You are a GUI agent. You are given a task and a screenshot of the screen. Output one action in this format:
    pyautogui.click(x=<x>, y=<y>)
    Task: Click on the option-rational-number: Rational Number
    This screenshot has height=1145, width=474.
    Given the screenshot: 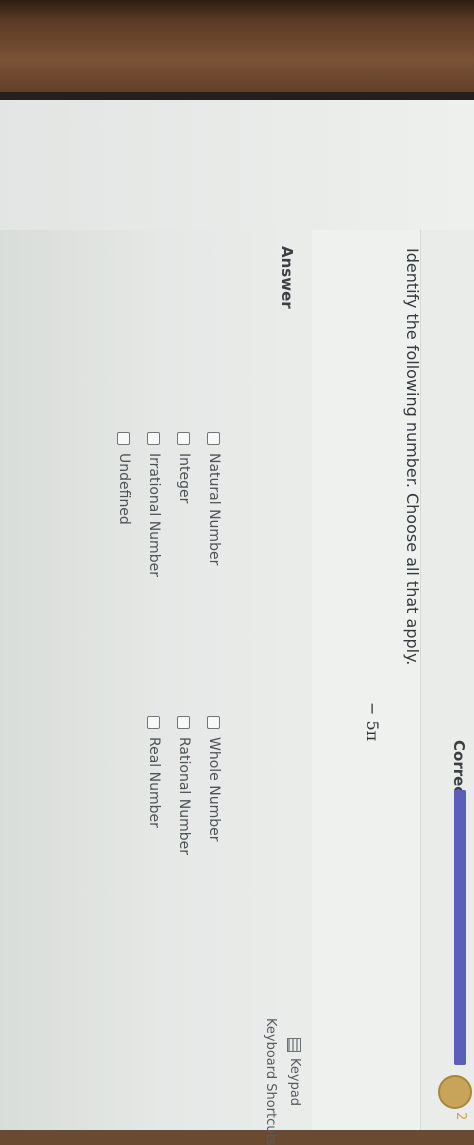 What is the action you would take?
    pyautogui.click(x=184, y=785)
    